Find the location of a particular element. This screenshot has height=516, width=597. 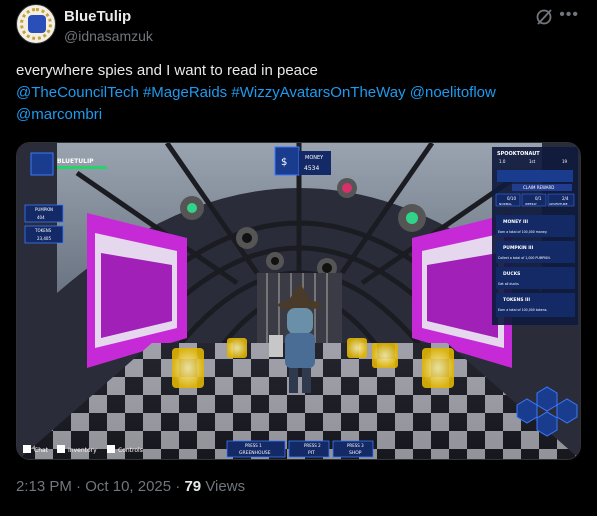

bottom-left-keybinds: Chat Inventory Controls is located at coordinates (83, 449).